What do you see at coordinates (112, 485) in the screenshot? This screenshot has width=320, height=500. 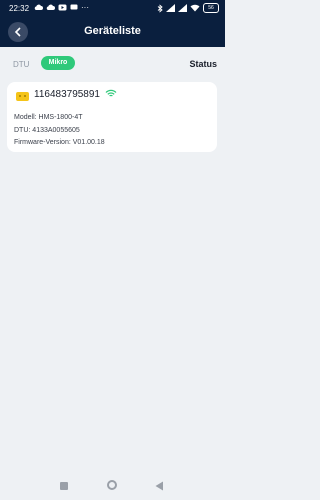 I see `home-icon` at bounding box center [112, 485].